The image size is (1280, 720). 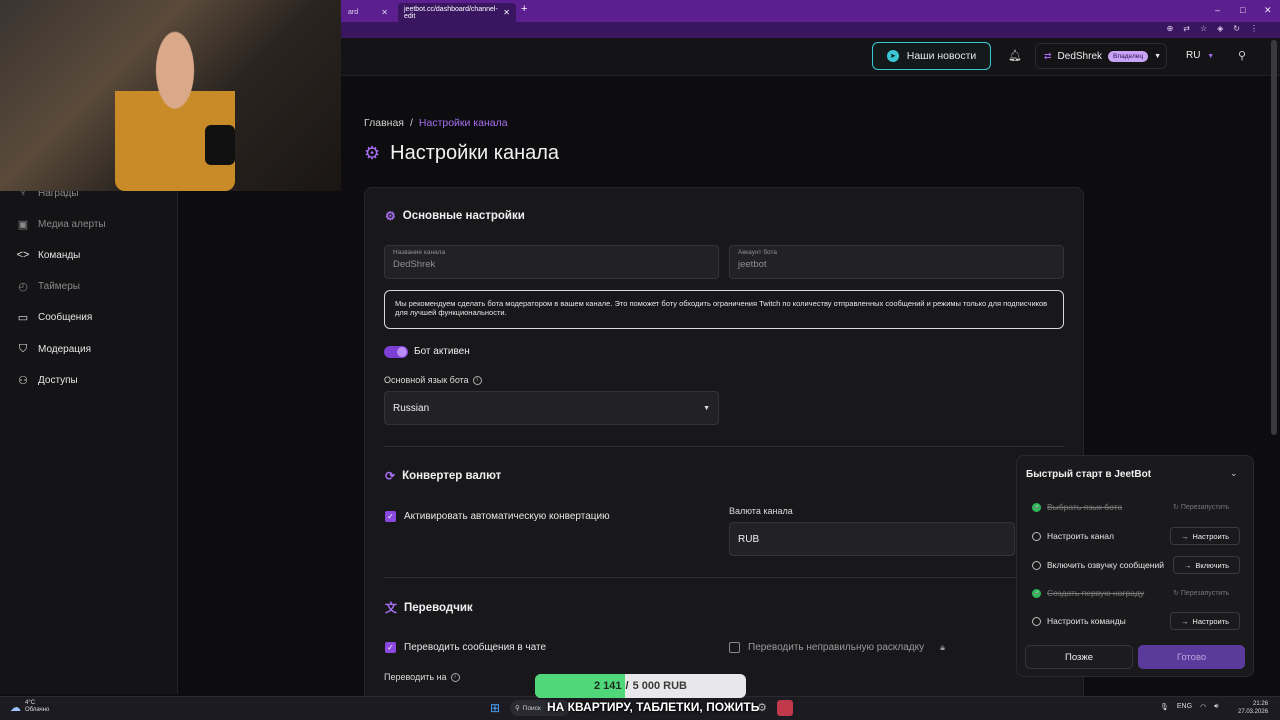 What do you see at coordinates (531, 708) in the screenshot?
I see `search-label: Поиск` at bounding box center [531, 708].